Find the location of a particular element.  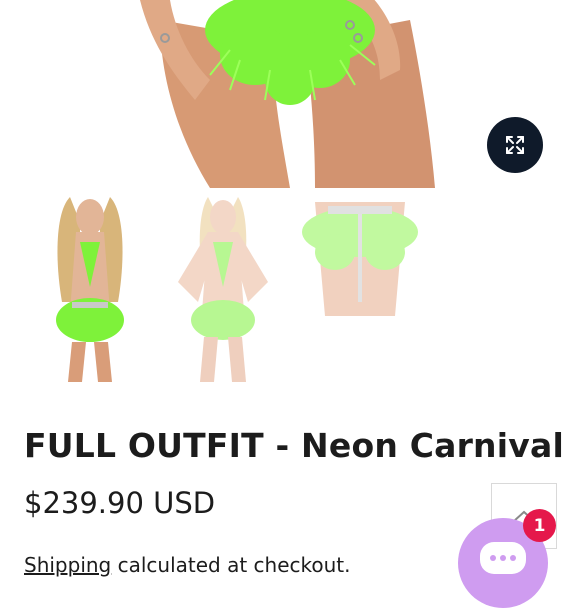

shipping-note: Shipping calculated at checkout. is located at coordinates (187, 565).